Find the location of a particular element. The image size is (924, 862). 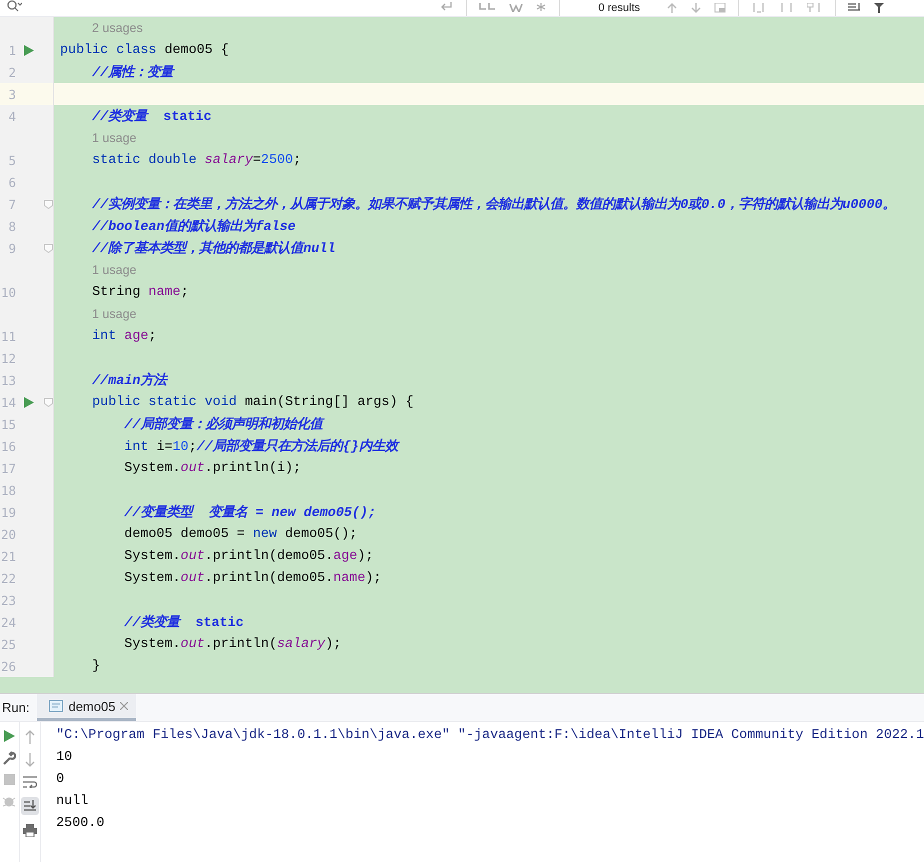

filter-lines-icon is located at coordinates (855, 8).